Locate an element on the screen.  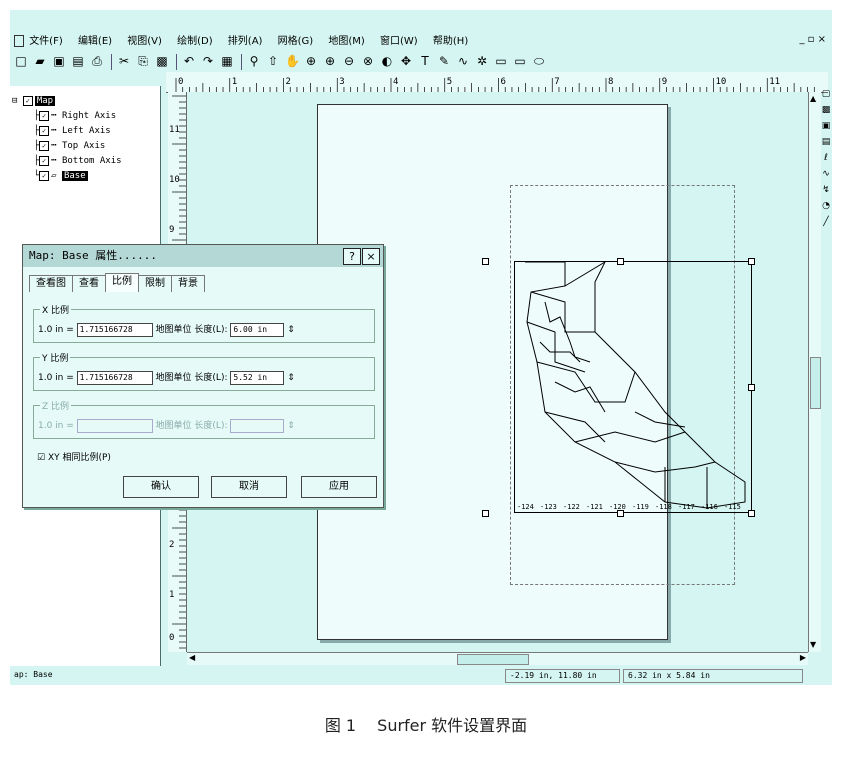
menu-window: 窗口(W) is located at coordinates (399, 39).